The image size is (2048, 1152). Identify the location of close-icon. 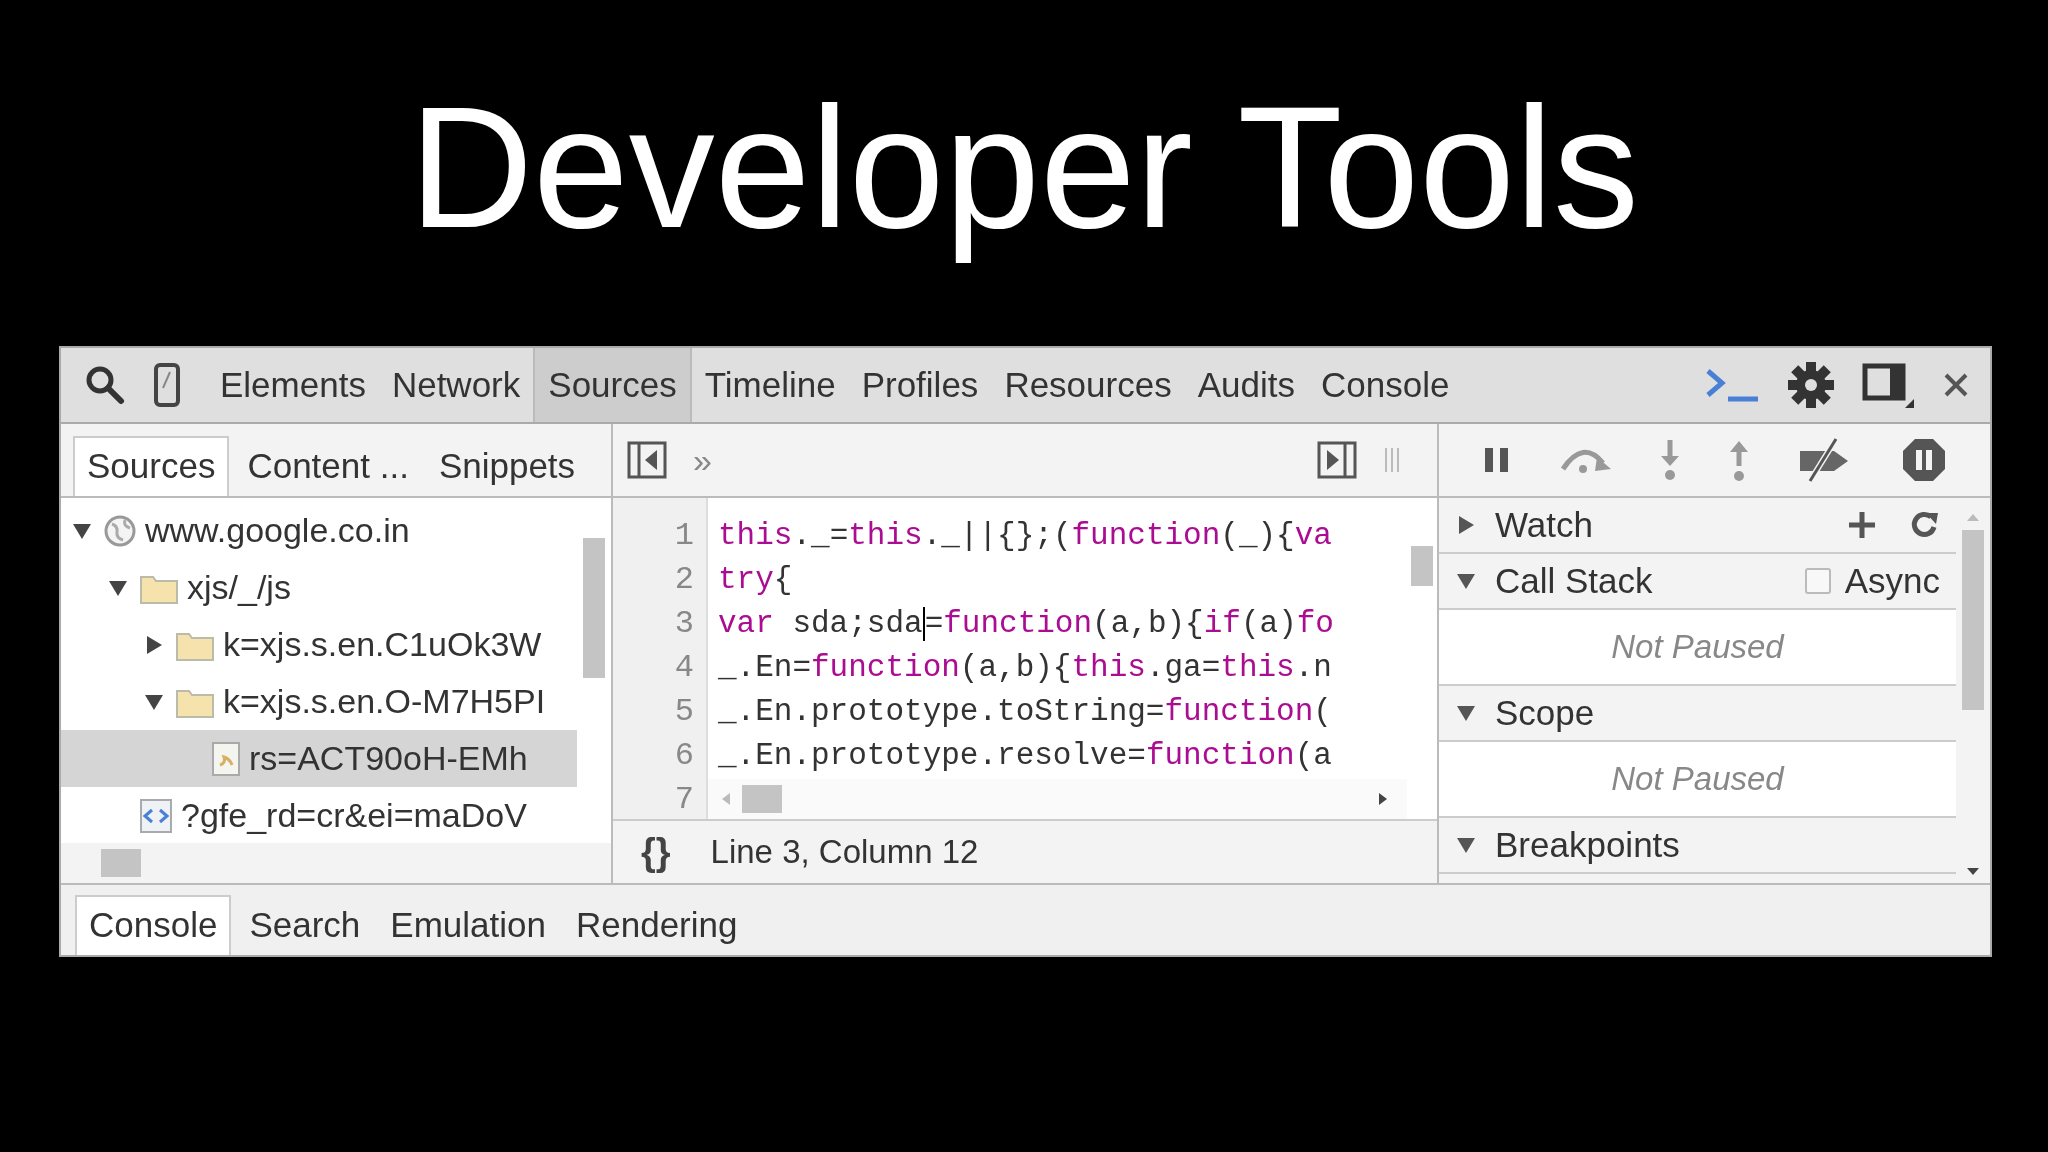
(1956, 385).